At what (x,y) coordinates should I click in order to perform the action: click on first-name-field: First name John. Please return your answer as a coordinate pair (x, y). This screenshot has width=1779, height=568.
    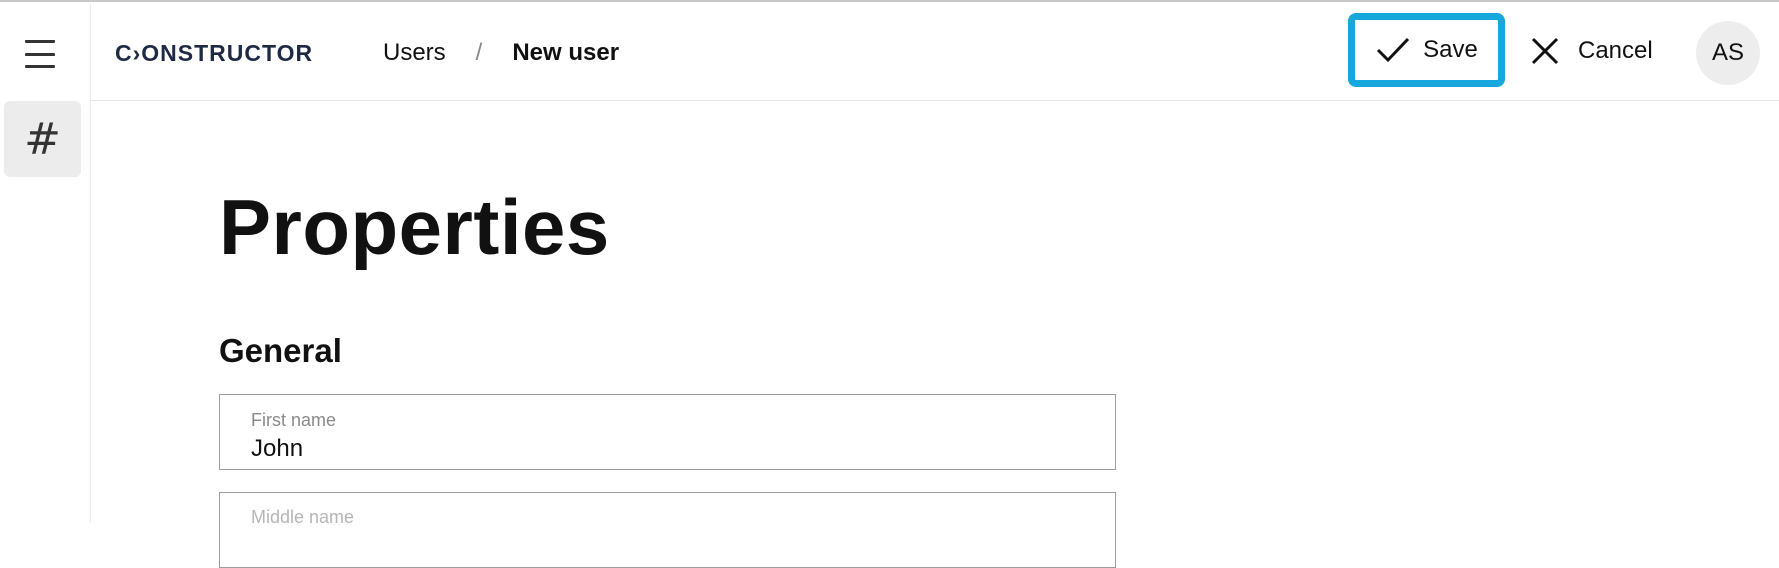
    Looking at the image, I should click on (667, 432).